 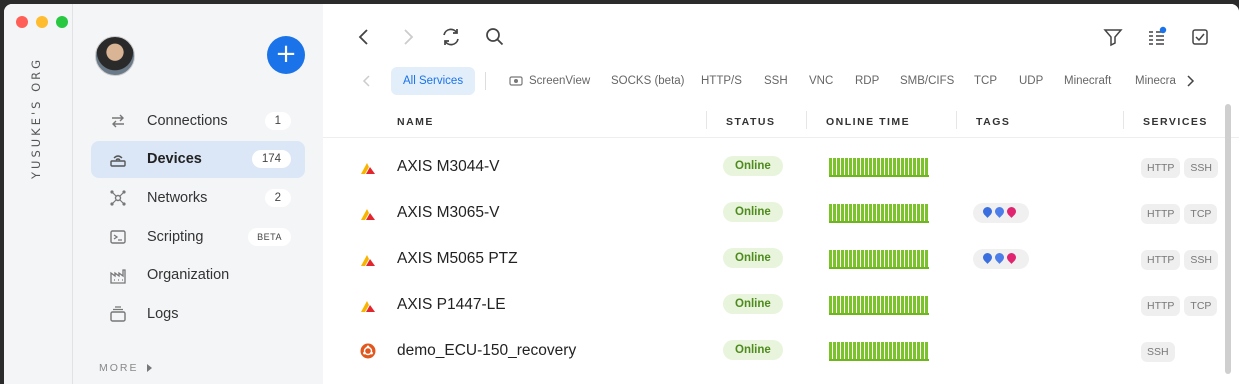 What do you see at coordinates (198, 120) in the screenshot?
I see `sidebar-item-connections: Connections 1` at bounding box center [198, 120].